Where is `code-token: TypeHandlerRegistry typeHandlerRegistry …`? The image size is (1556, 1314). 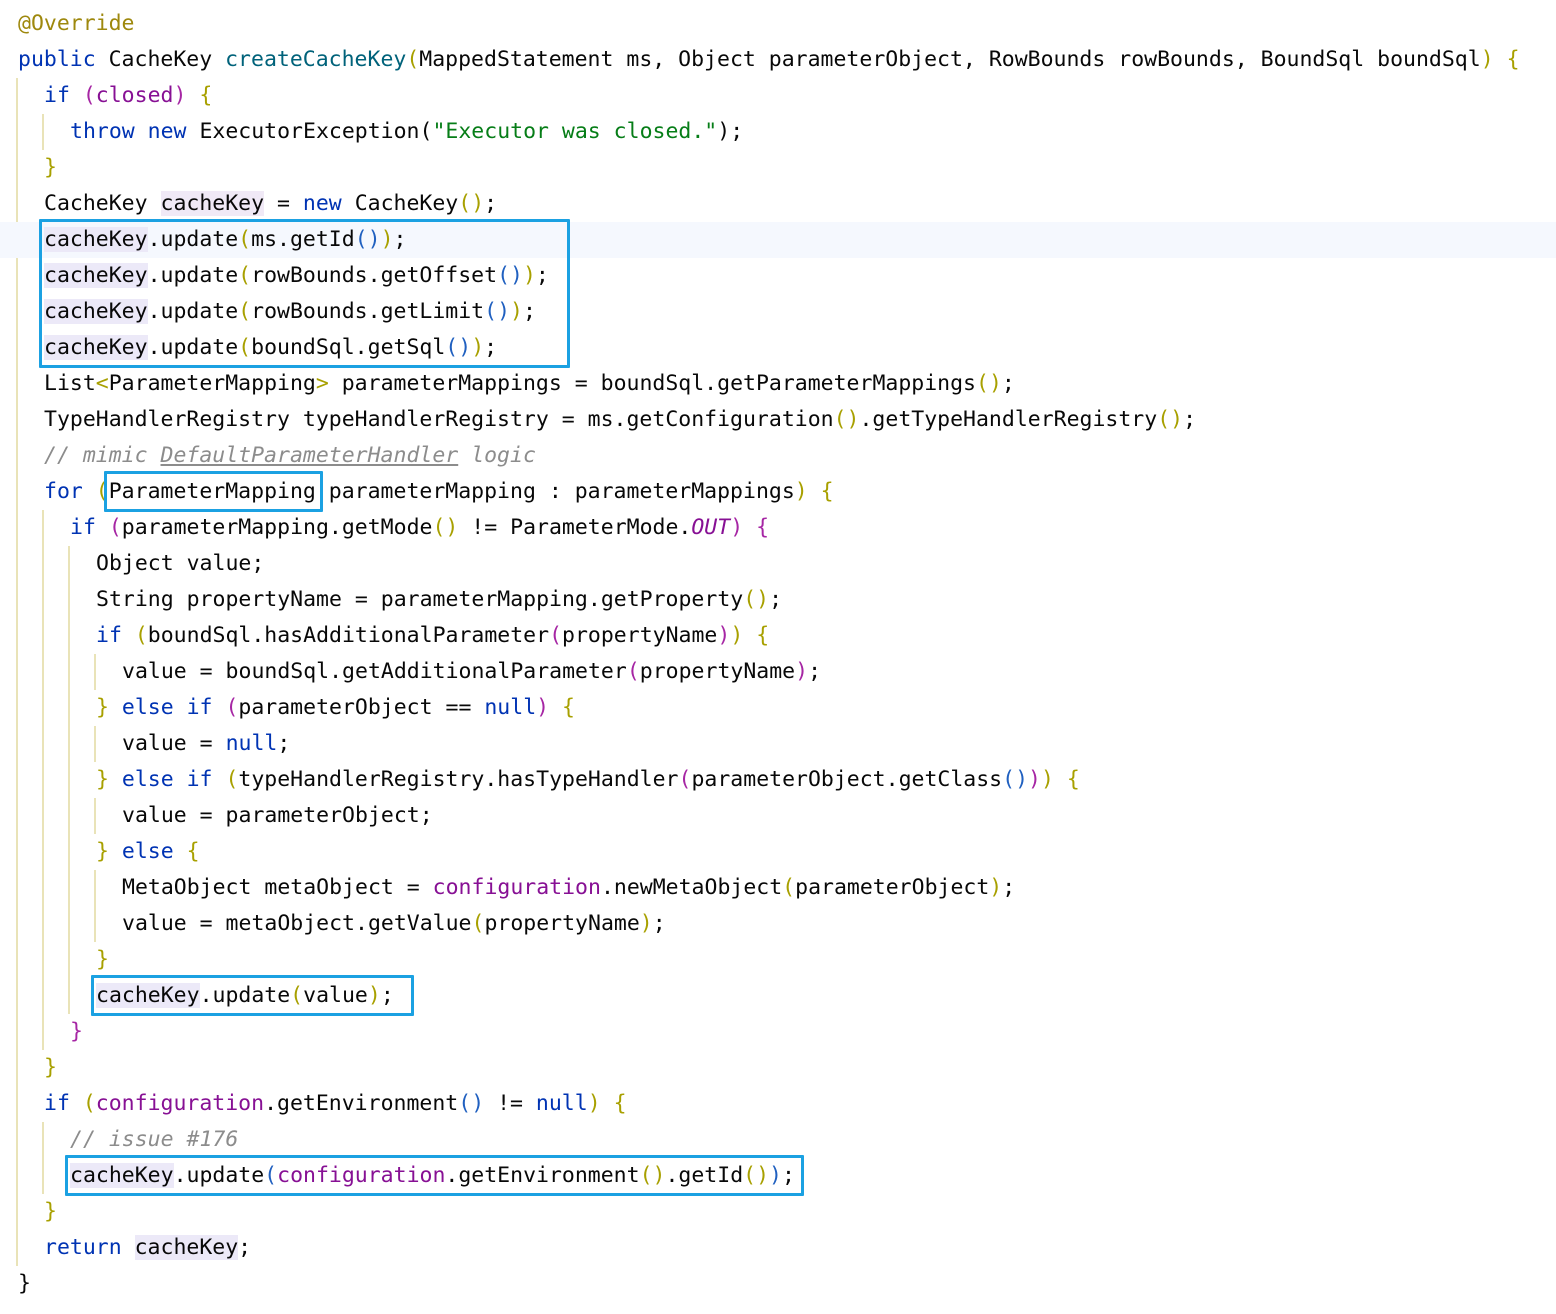 code-token: TypeHandlerRegistry typeHandlerRegistry … is located at coordinates (439, 419).